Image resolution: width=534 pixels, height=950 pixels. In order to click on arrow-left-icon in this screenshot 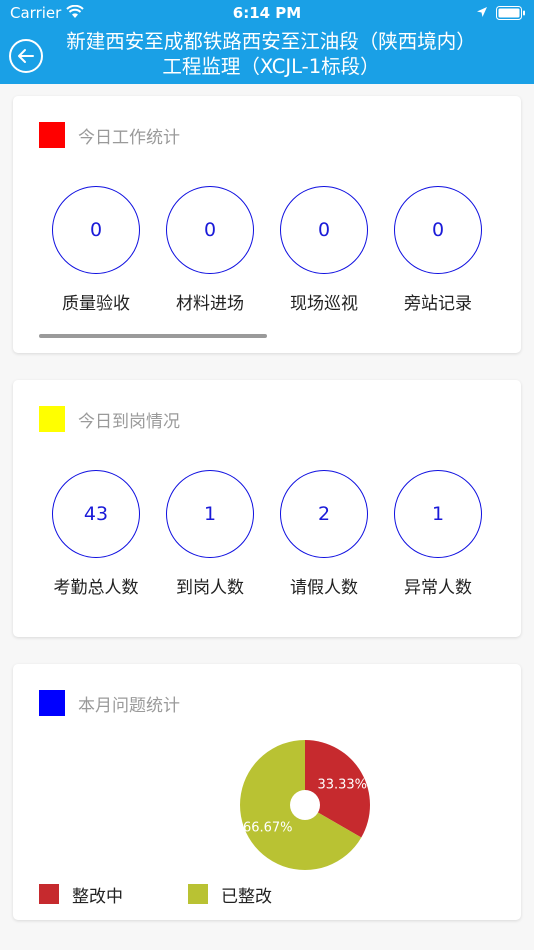, I will do `click(26, 56)`.